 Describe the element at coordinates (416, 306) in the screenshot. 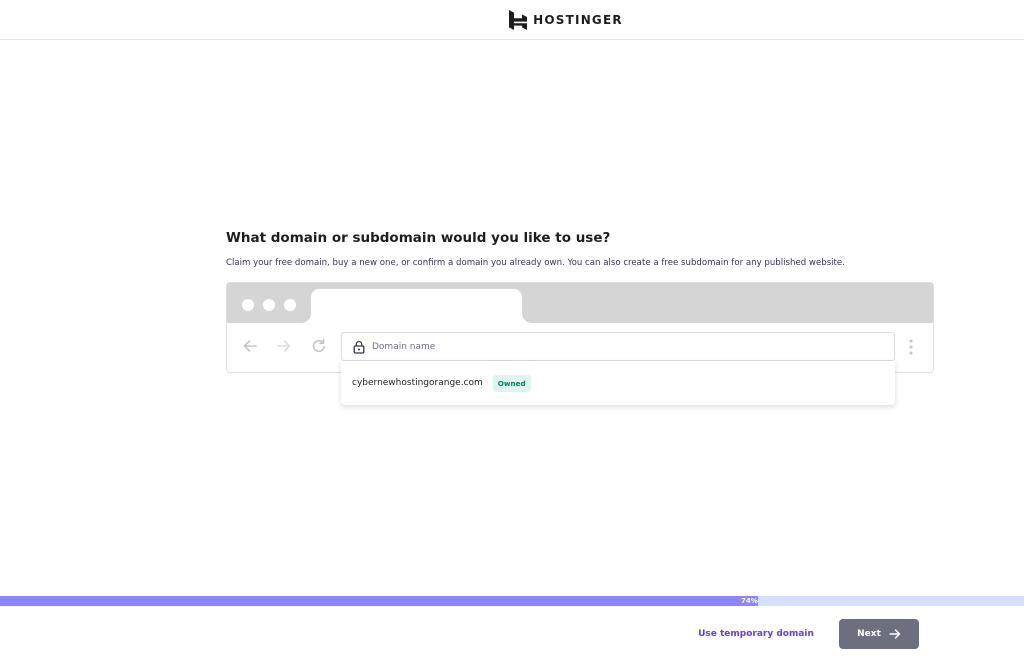

I see `browser-tab` at that location.